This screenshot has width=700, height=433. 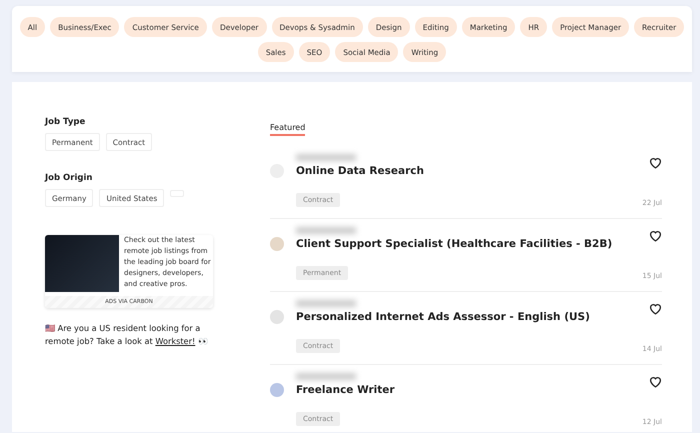 I want to click on job-title: Freelance Writer, so click(x=346, y=390).